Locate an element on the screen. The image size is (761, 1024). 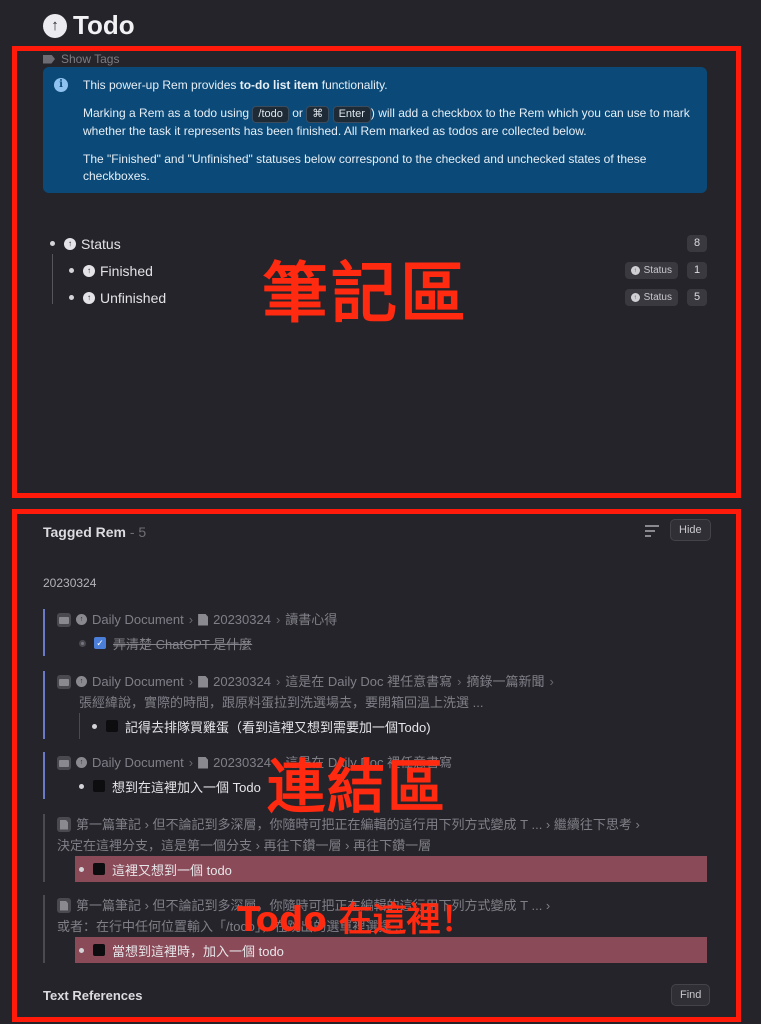
annotation-link-area: 連結區 is located at coordinates (357, 787).